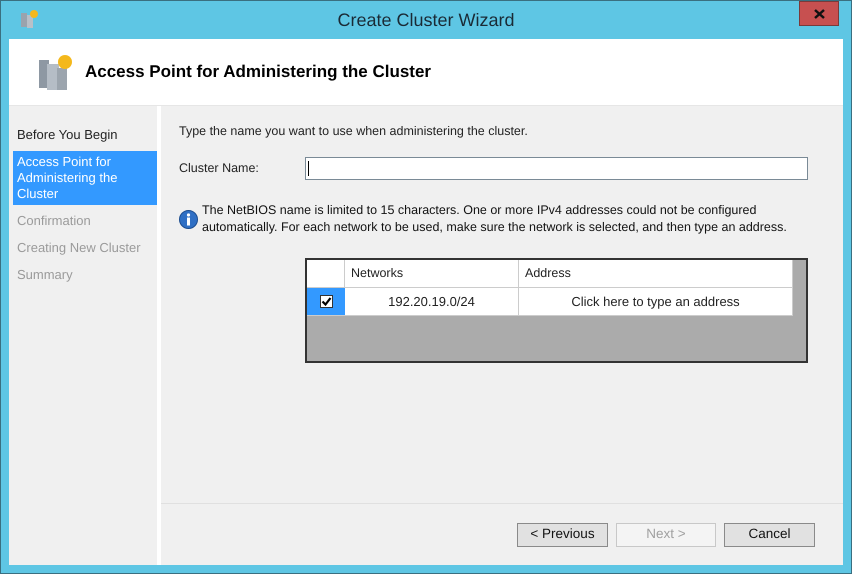 The image size is (859, 580). Describe the element at coordinates (85, 135) in the screenshot. I see `step-item: Before You Begin` at that location.